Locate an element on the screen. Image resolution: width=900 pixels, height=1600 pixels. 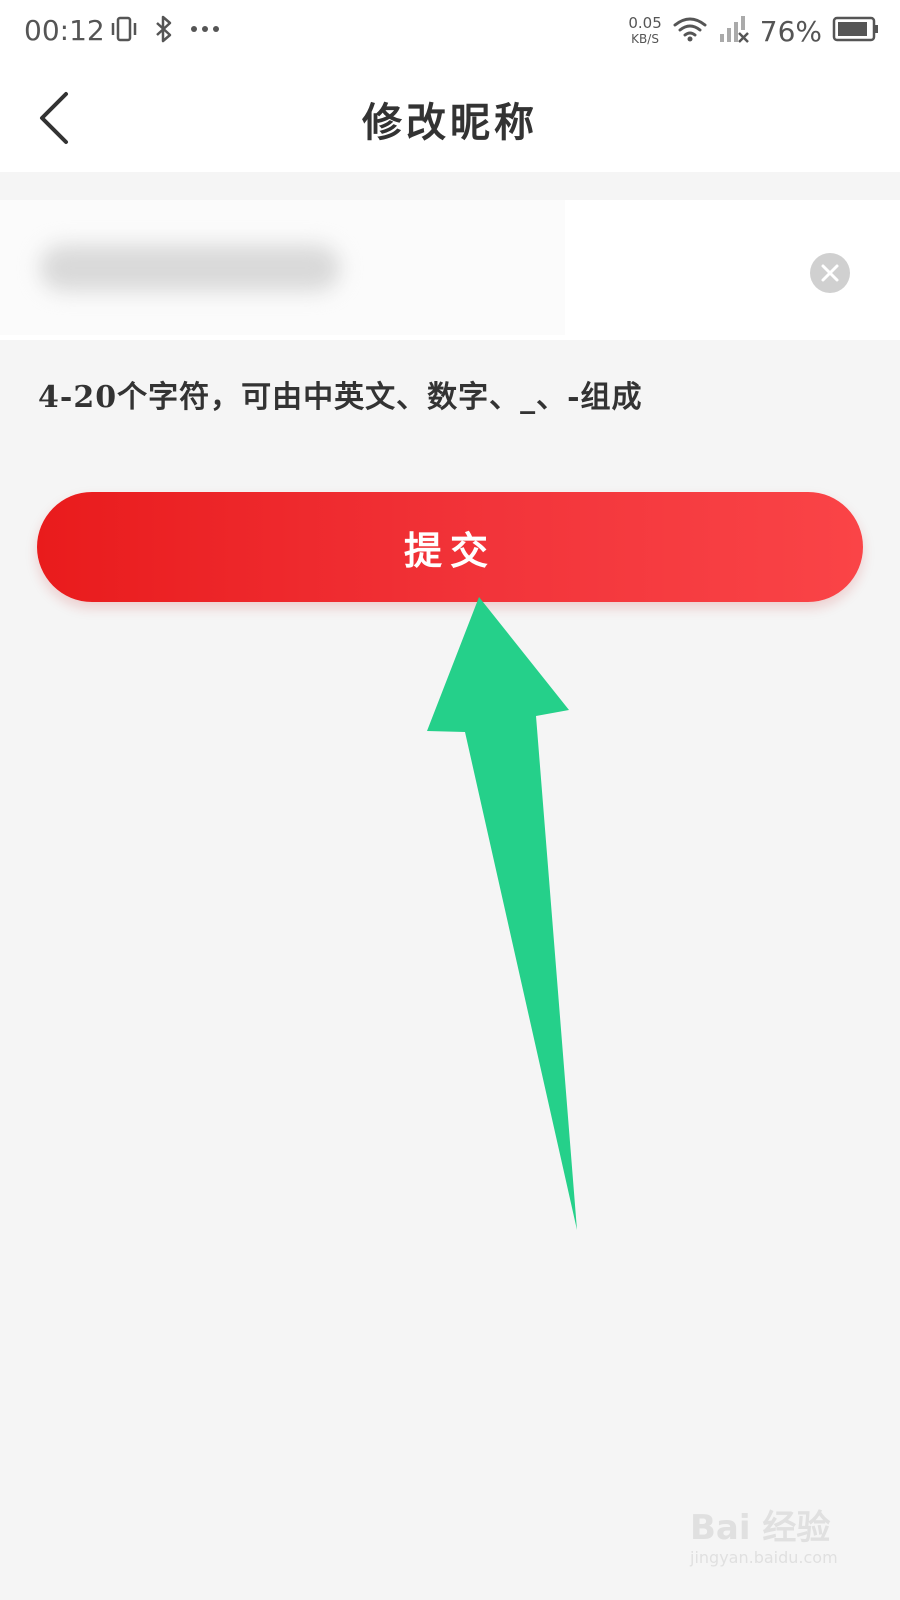
nickname-input-row is located at coordinates (450, 270).